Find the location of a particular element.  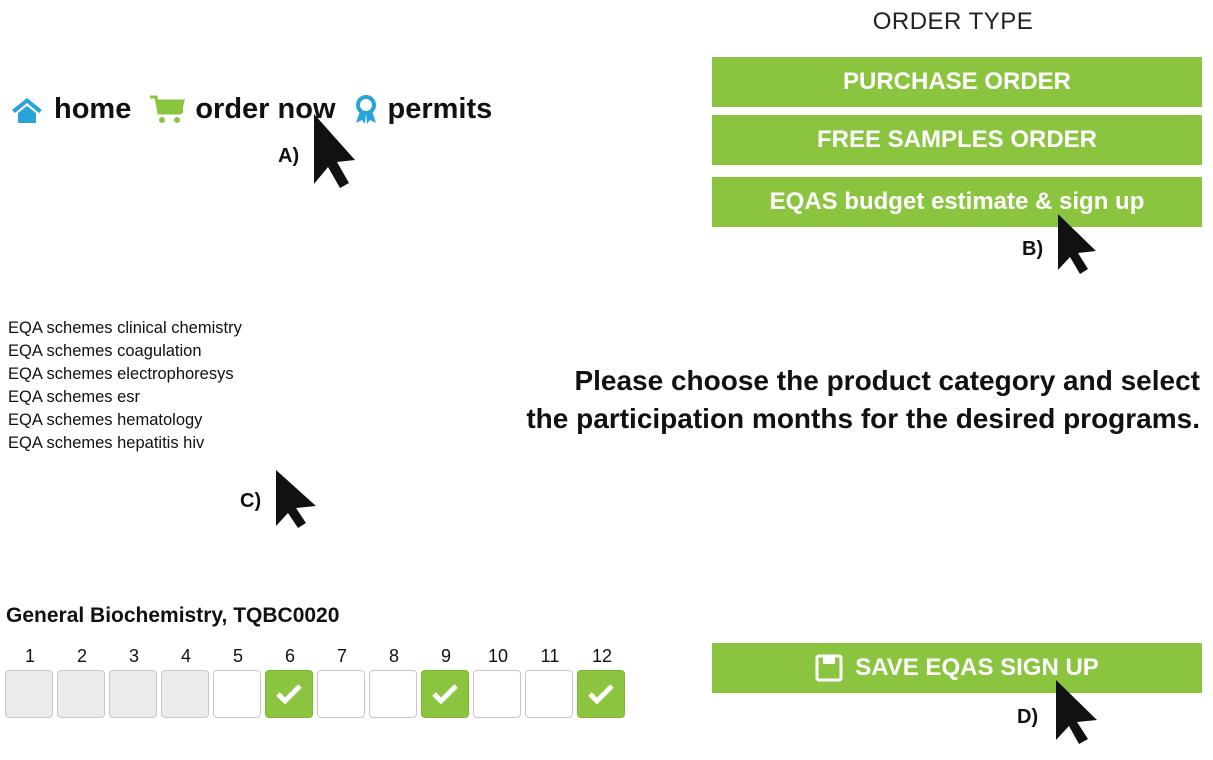

marker-d: D) is located at coordinates (1028, 717).